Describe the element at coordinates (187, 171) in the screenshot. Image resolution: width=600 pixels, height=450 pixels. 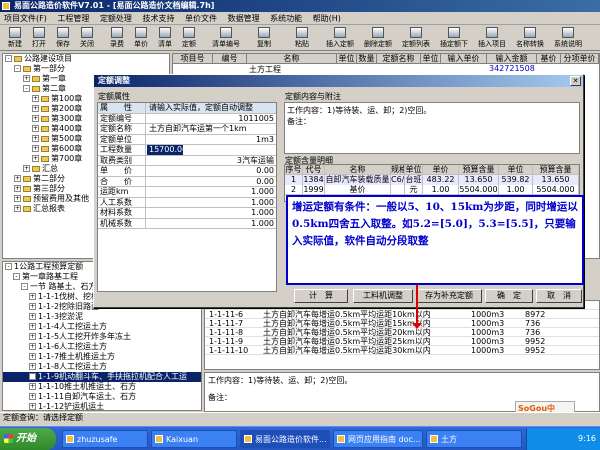
I see `prop-row: 单 价 0.00` at that location.